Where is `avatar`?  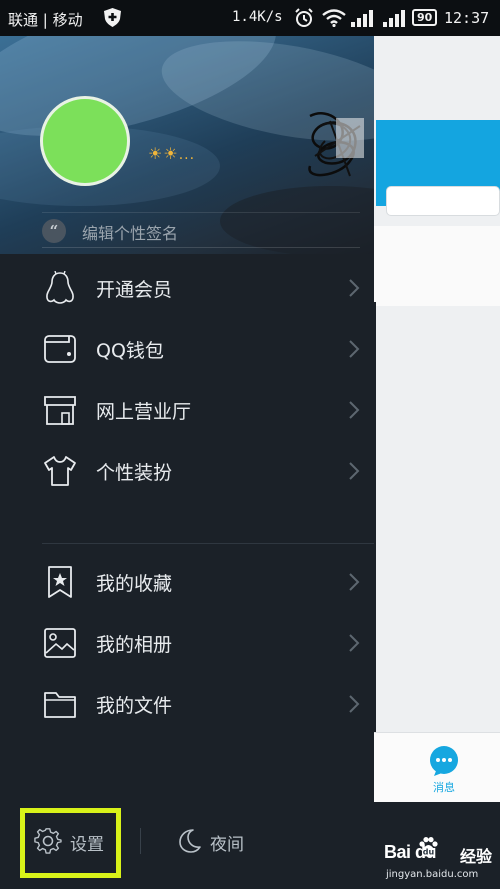 avatar is located at coordinates (85, 141).